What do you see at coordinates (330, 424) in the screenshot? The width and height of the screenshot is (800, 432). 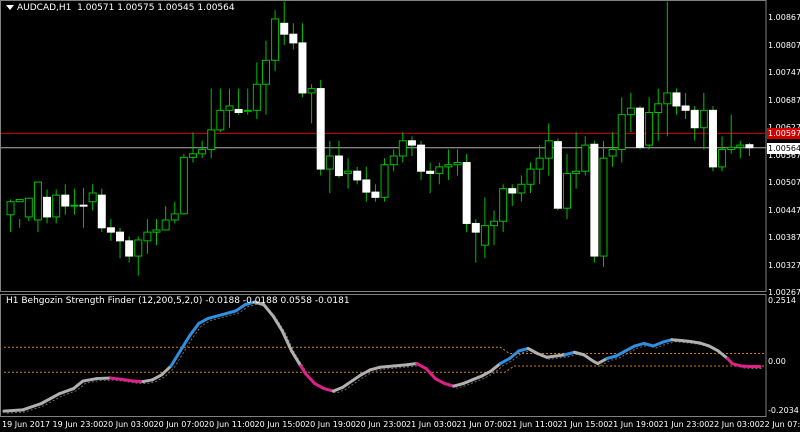 I see `time-axis-label: 20 Jun 19:00` at bounding box center [330, 424].